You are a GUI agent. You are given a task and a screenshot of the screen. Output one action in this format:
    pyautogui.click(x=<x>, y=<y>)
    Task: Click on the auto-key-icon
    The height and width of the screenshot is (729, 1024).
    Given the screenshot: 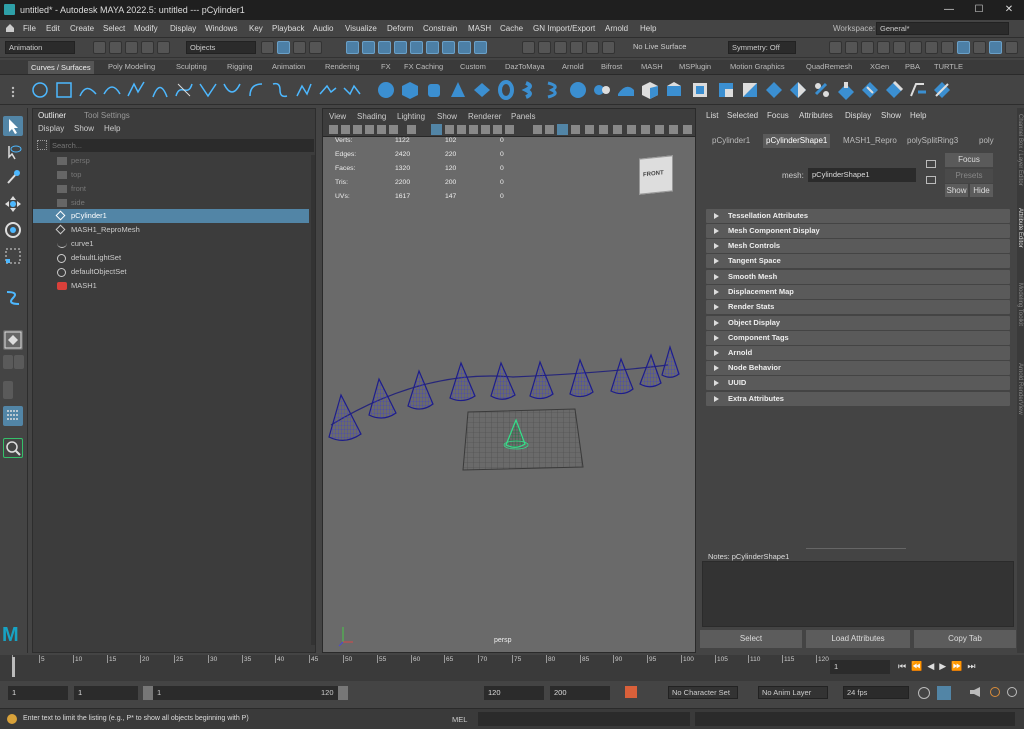 What is the action you would take?
    pyautogui.click(x=631, y=692)
    